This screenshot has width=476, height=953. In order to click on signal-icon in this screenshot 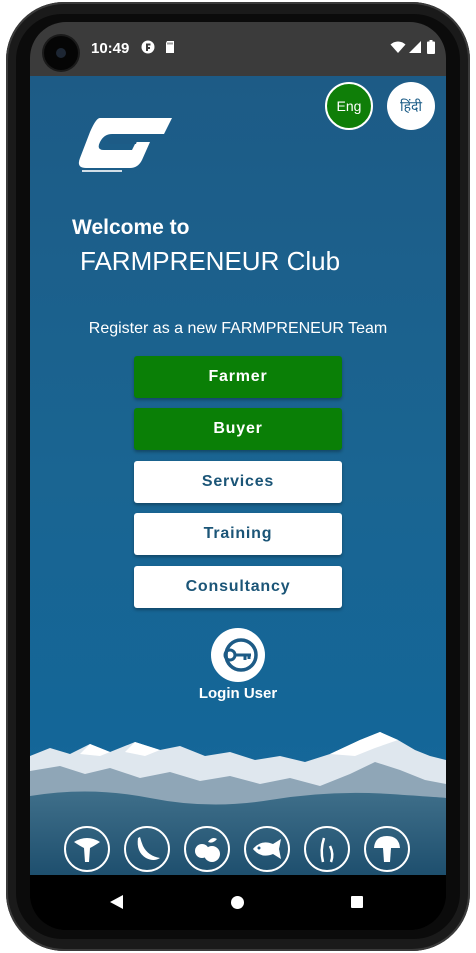, I will do `click(415, 47)`.